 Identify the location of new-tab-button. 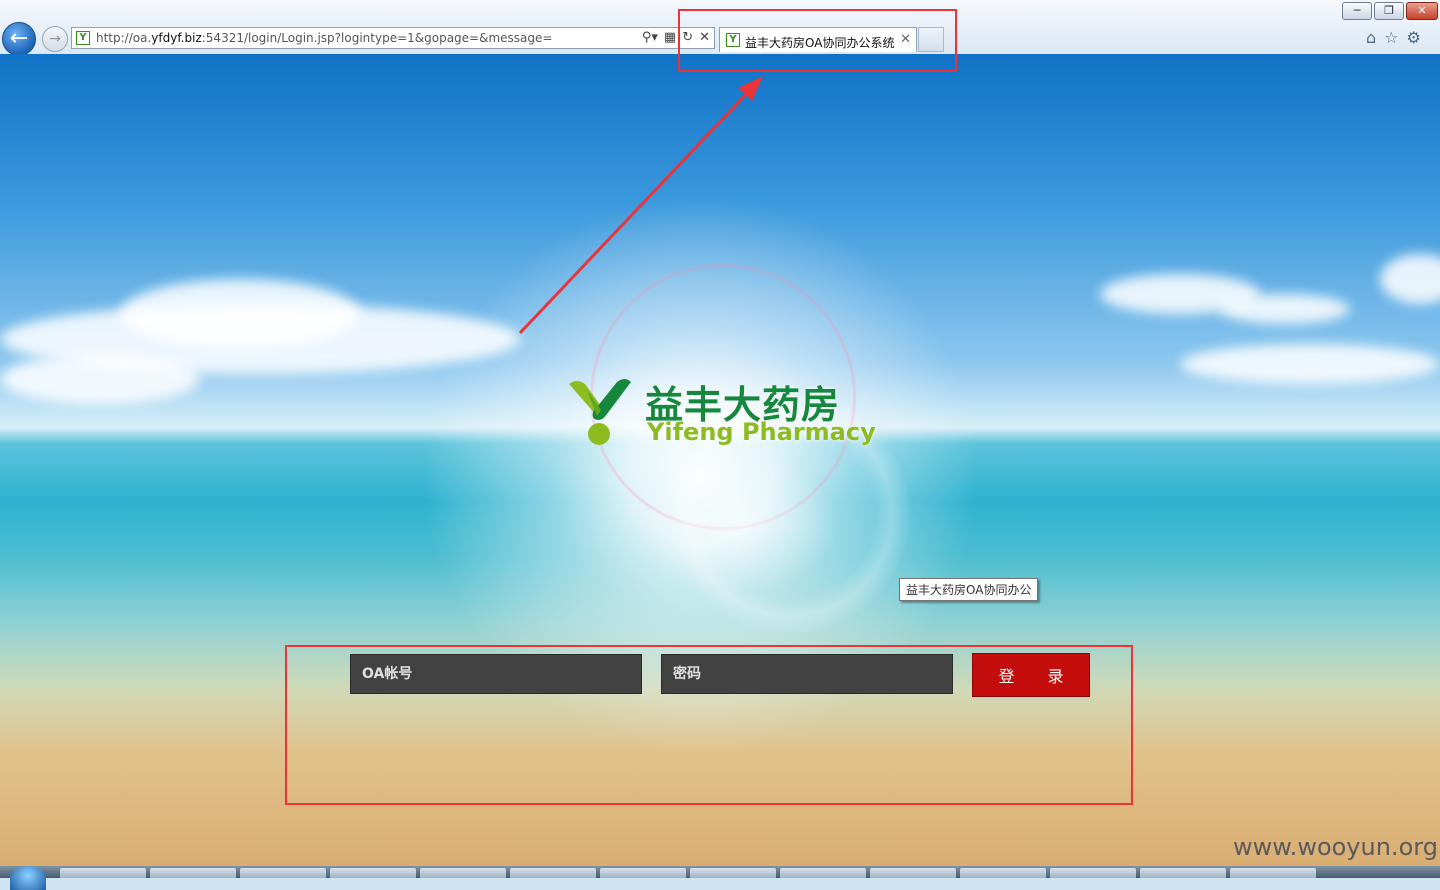
(931, 39).